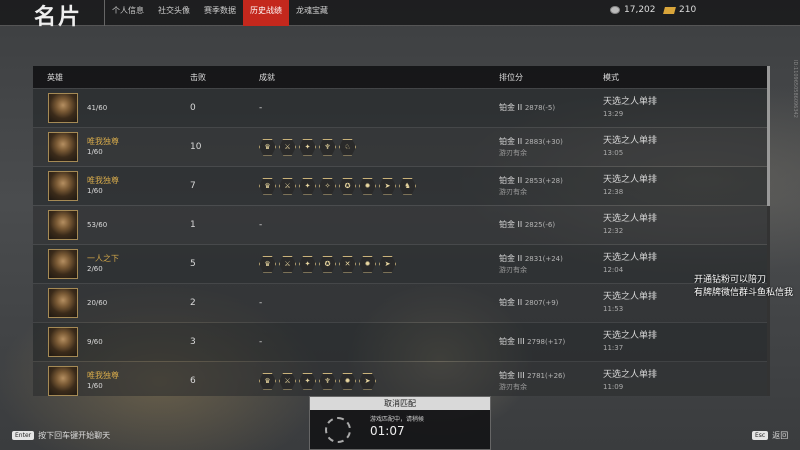 The height and width of the screenshot is (450, 800). Describe the element at coordinates (546, 375) in the screenshot. I see `rank-score: 2781(+26)` at that location.